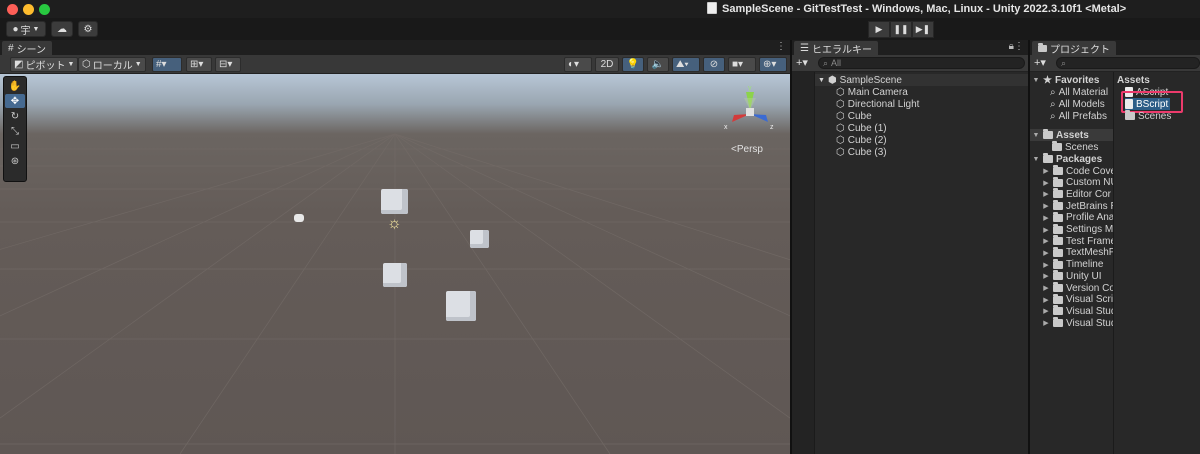  What do you see at coordinates (861, 140) in the screenshot?
I see `hierarchy-item: ⬡ Cube (2)` at bounding box center [861, 140].